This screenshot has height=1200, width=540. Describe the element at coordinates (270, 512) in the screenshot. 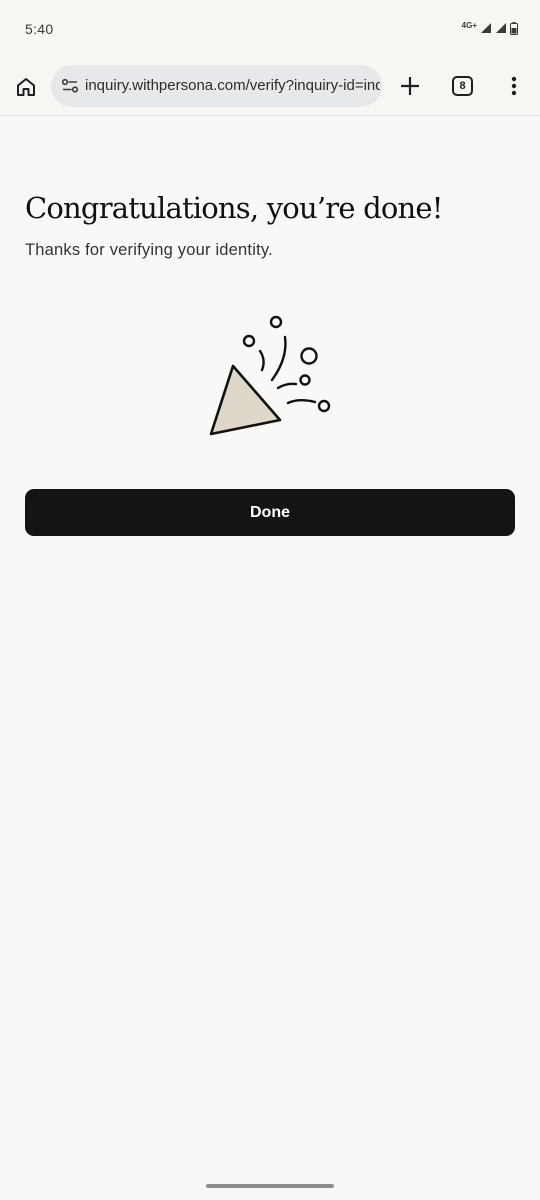

I see `done-button: Done` at that location.